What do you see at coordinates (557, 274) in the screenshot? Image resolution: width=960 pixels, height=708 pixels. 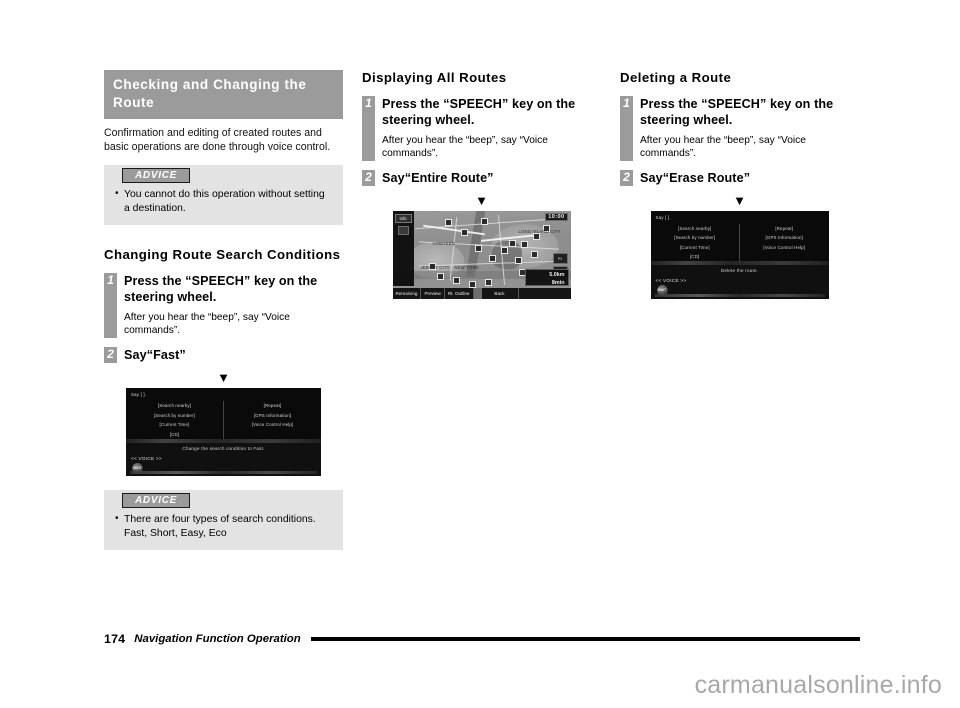 I see `map-remaining-distance: 5.0km` at bounding box center [557, 274].